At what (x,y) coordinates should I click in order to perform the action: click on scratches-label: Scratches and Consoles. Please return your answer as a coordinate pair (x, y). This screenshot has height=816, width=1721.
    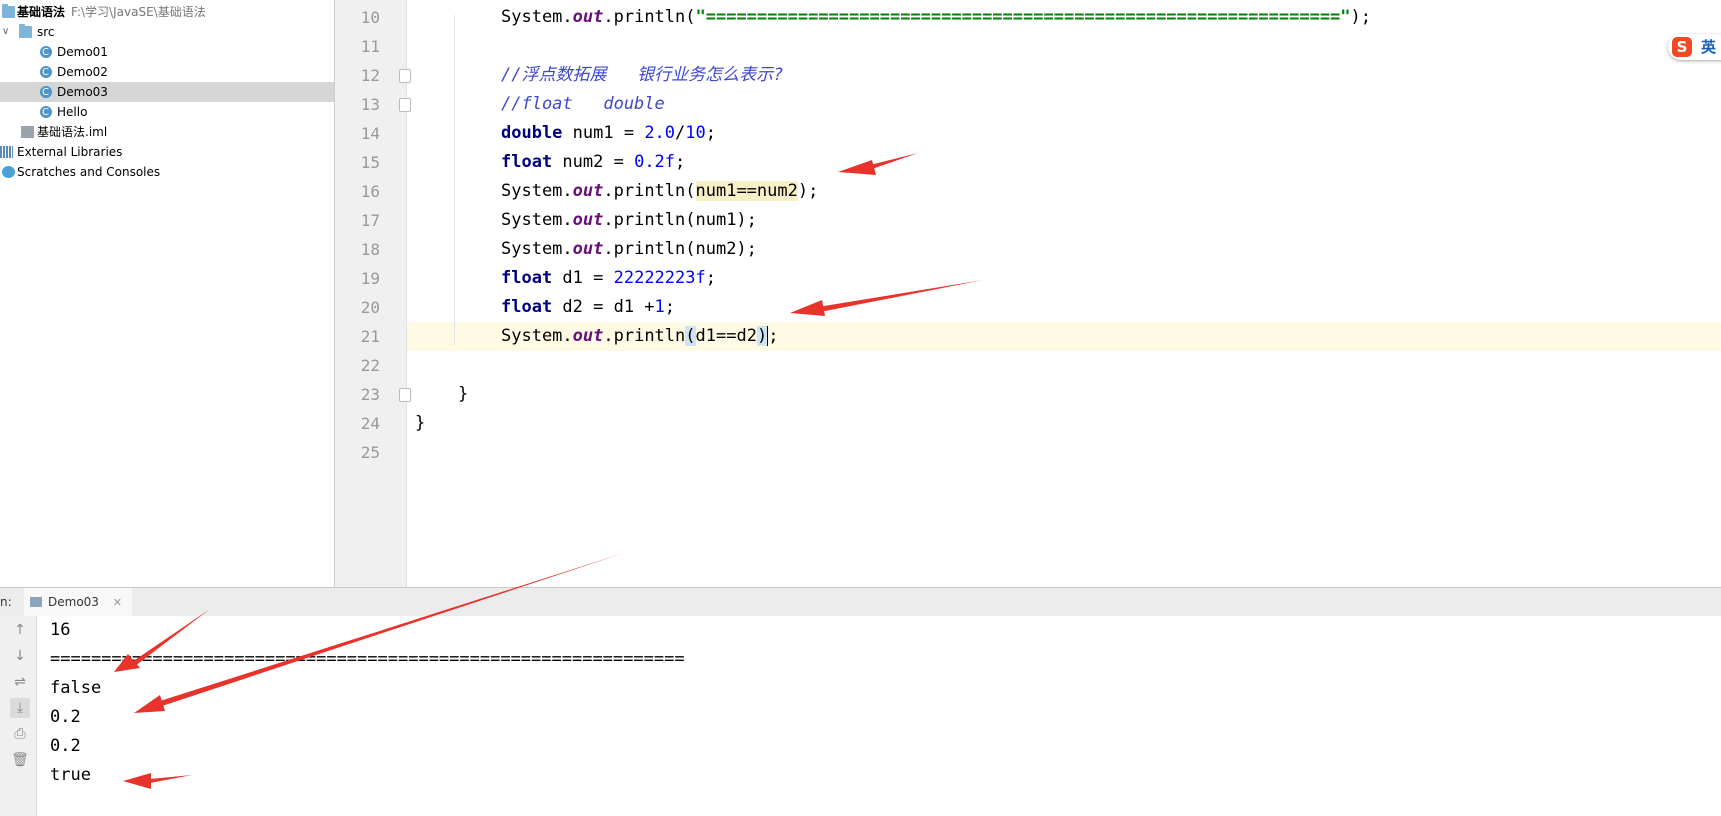
    Looking at the image, I should click on (89, 172).